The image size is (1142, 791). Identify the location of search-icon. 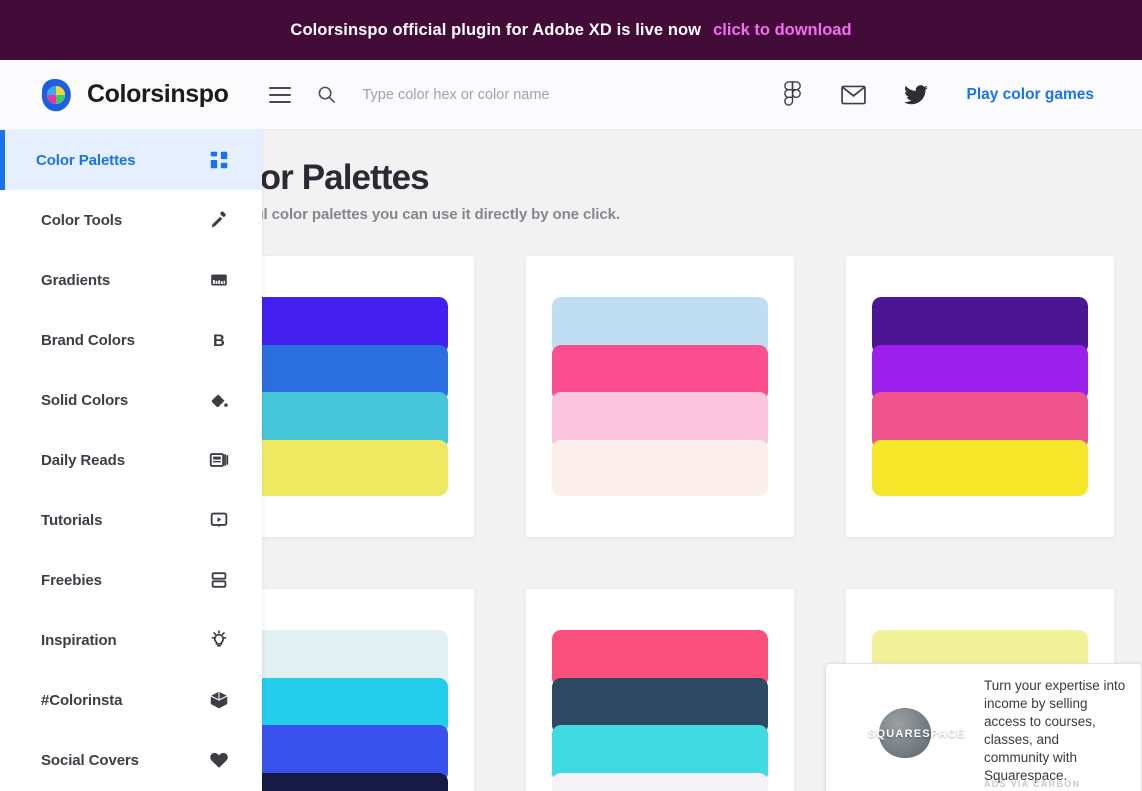
(326, 94).